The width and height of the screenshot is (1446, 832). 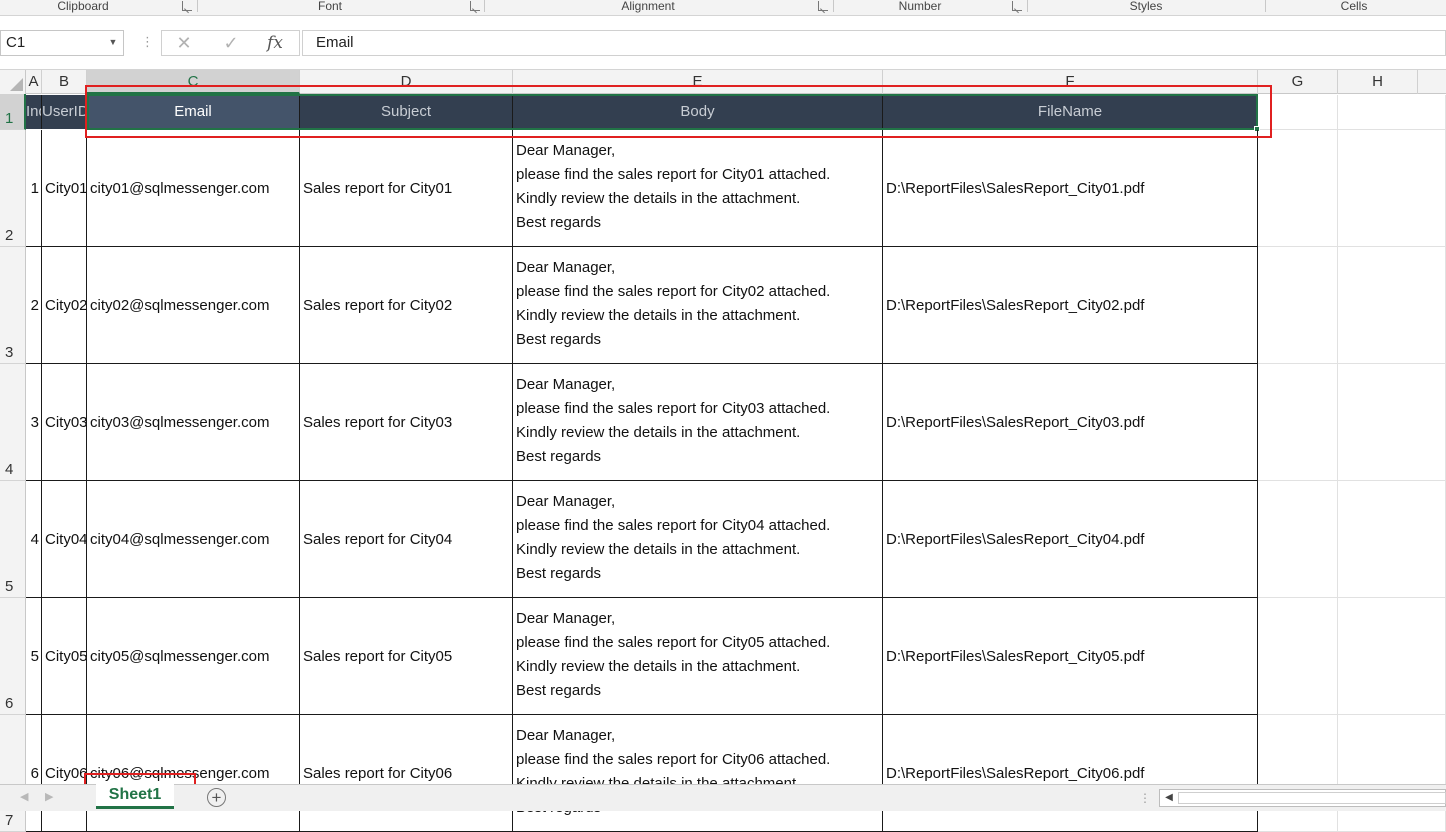 I want to click on cell-index: 5, so click(x=34, y=656).